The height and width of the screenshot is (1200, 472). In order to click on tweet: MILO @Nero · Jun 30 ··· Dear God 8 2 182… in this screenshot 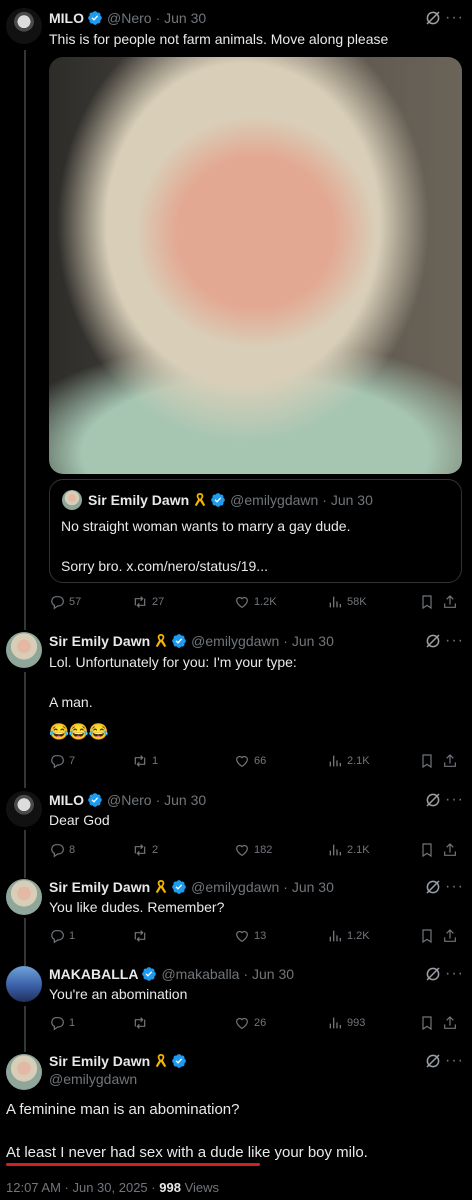, I will do `click(236, 829)`.